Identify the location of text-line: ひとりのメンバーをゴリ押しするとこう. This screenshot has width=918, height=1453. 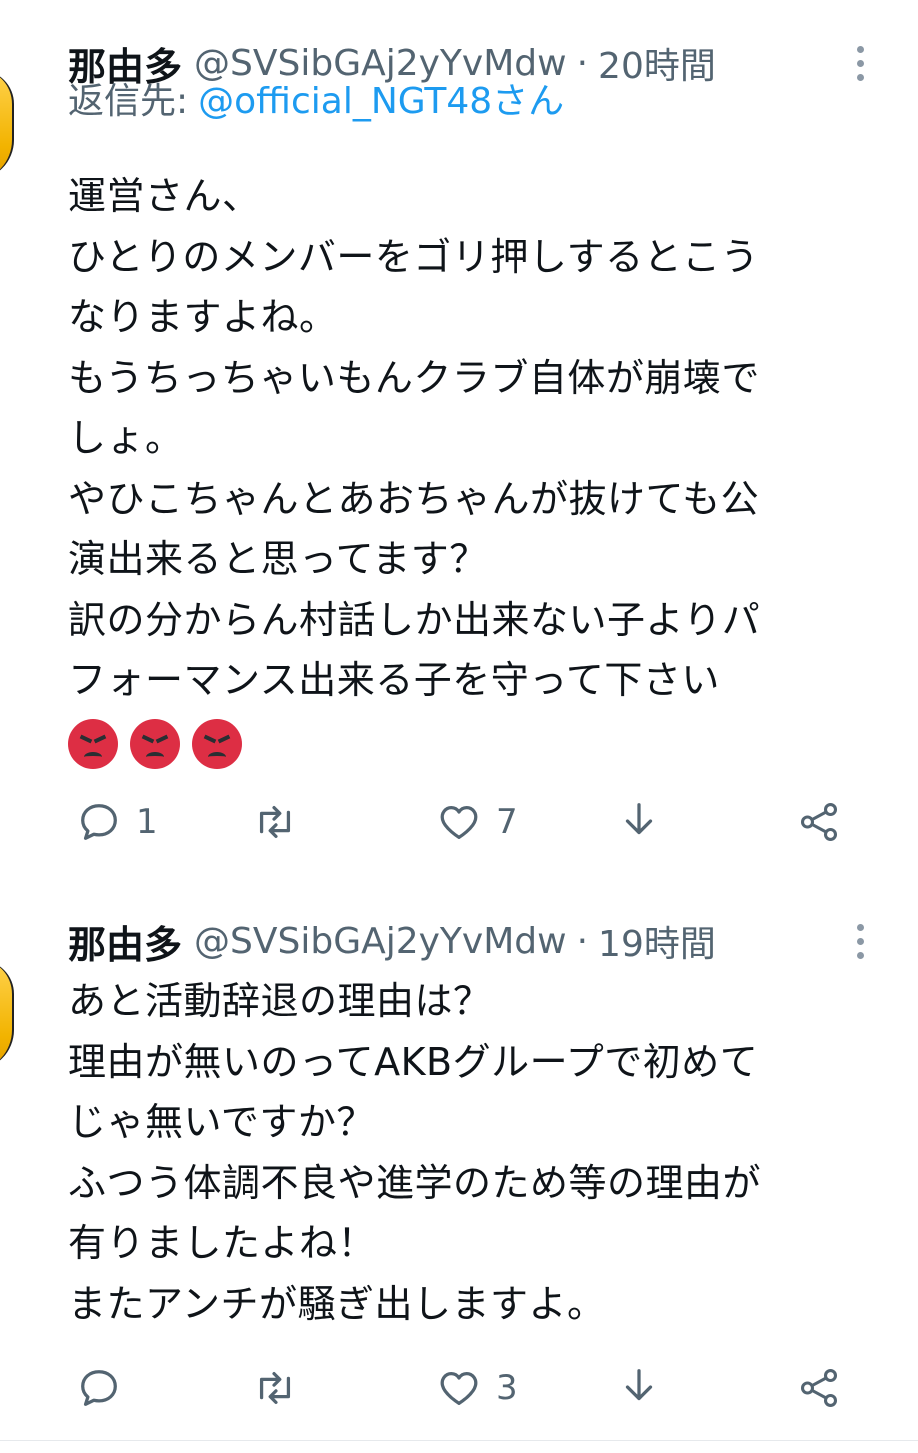
(414, 256).